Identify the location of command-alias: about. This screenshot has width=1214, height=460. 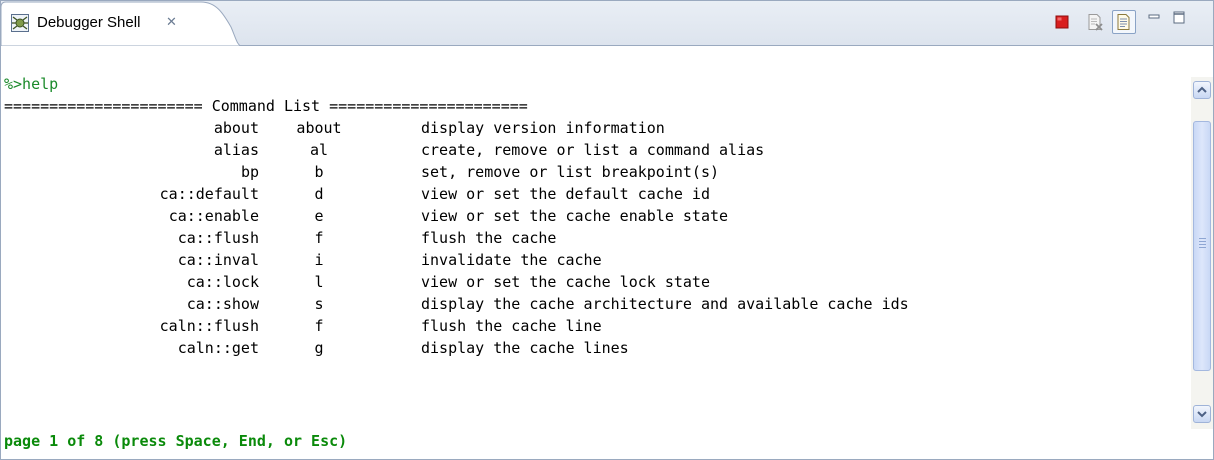
(319, 128).